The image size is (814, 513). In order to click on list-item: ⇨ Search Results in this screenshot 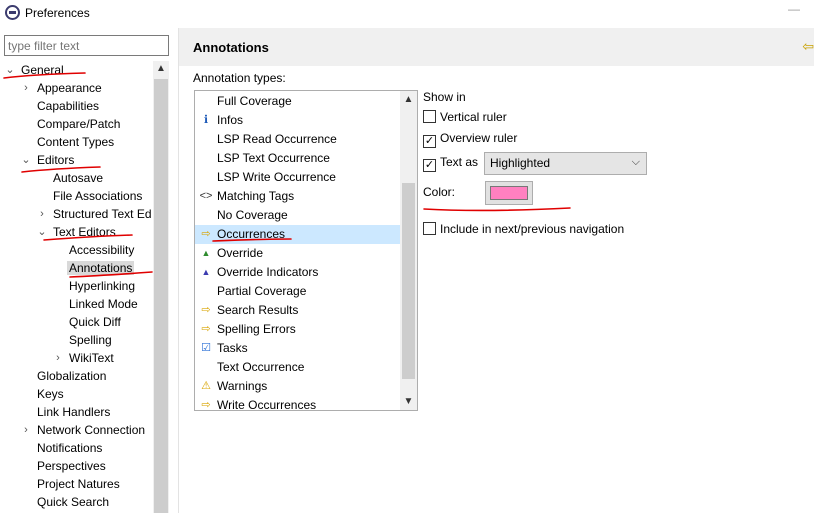, I will do `click(297, 310)`.